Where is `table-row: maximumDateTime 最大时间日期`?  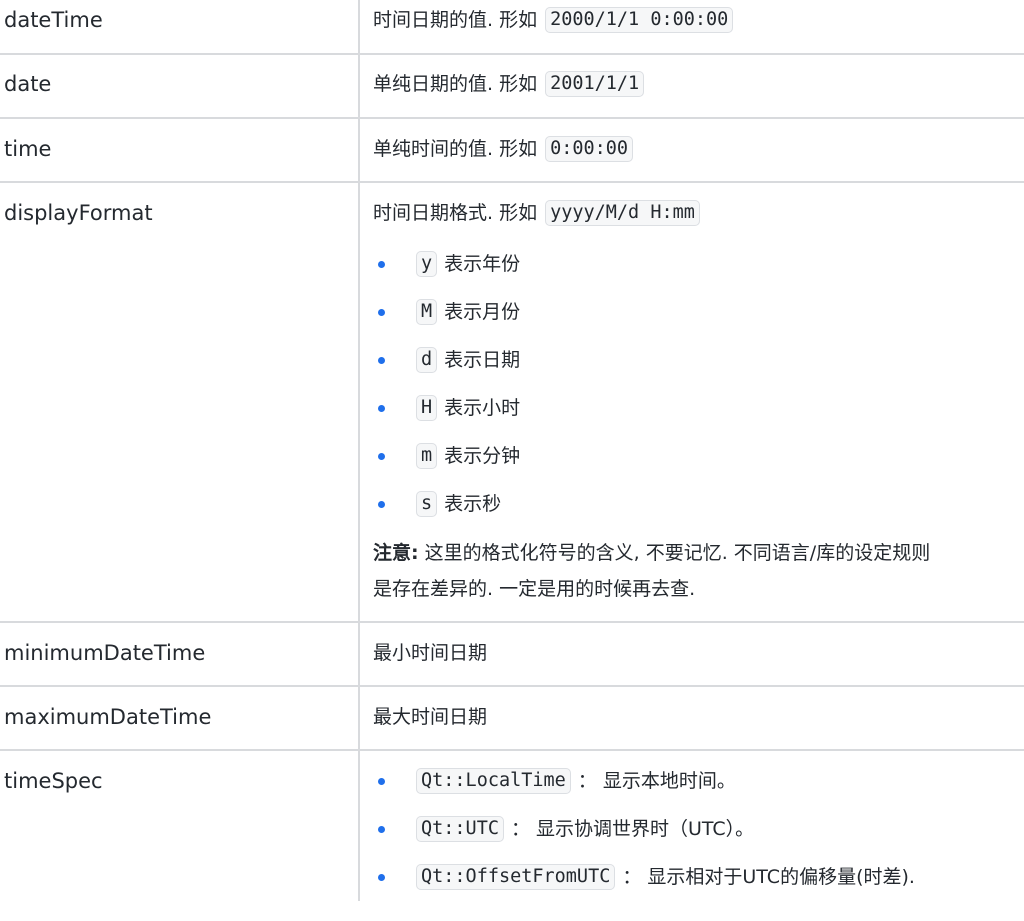
table-row: maximumDateTime 最大时间日期 is located at coordinates (512, 719).